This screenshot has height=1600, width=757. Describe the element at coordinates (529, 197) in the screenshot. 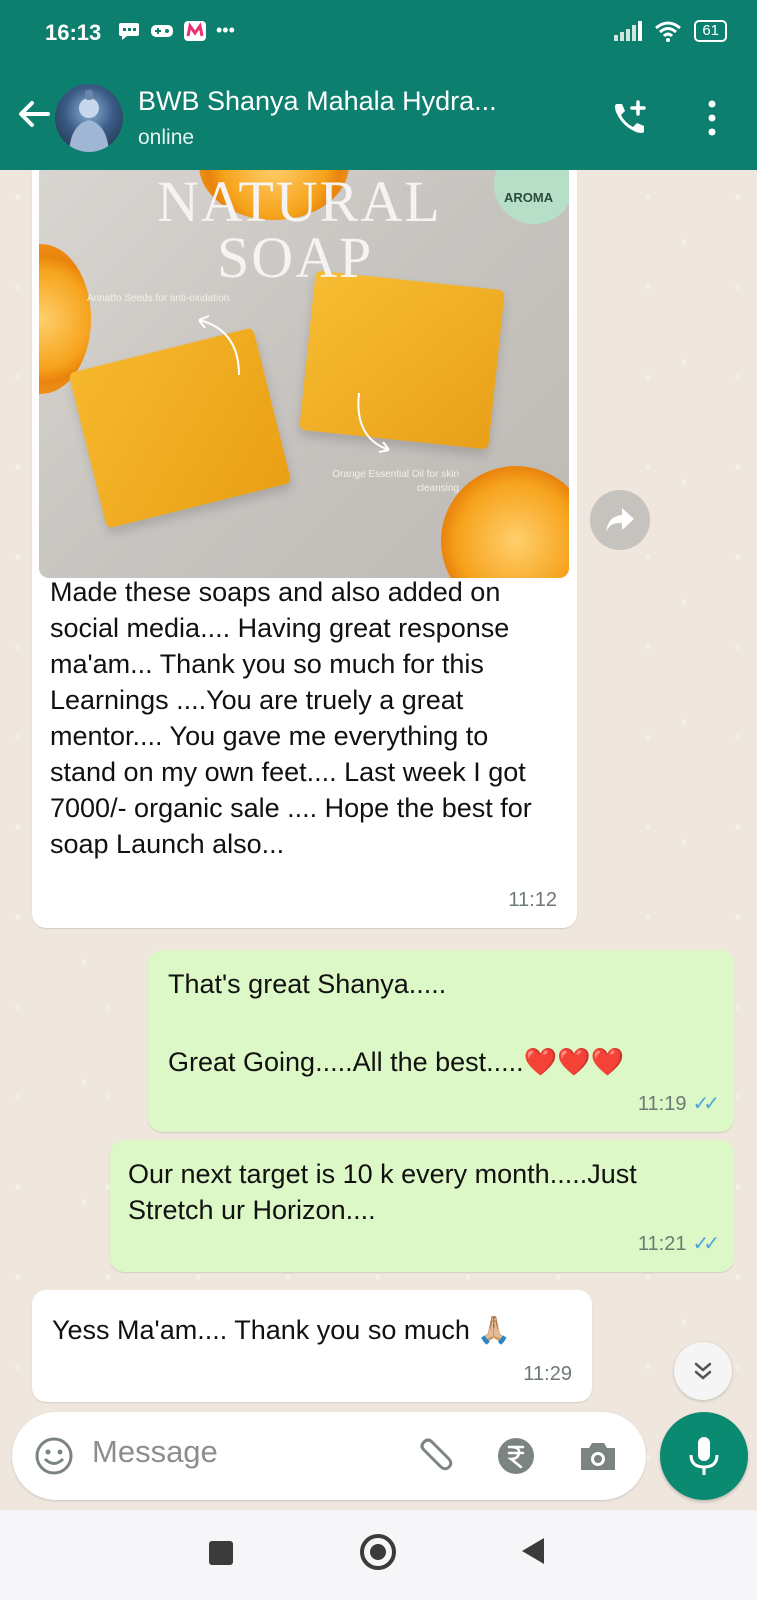

I see `aroma-badge-text: AROMA` at that location.